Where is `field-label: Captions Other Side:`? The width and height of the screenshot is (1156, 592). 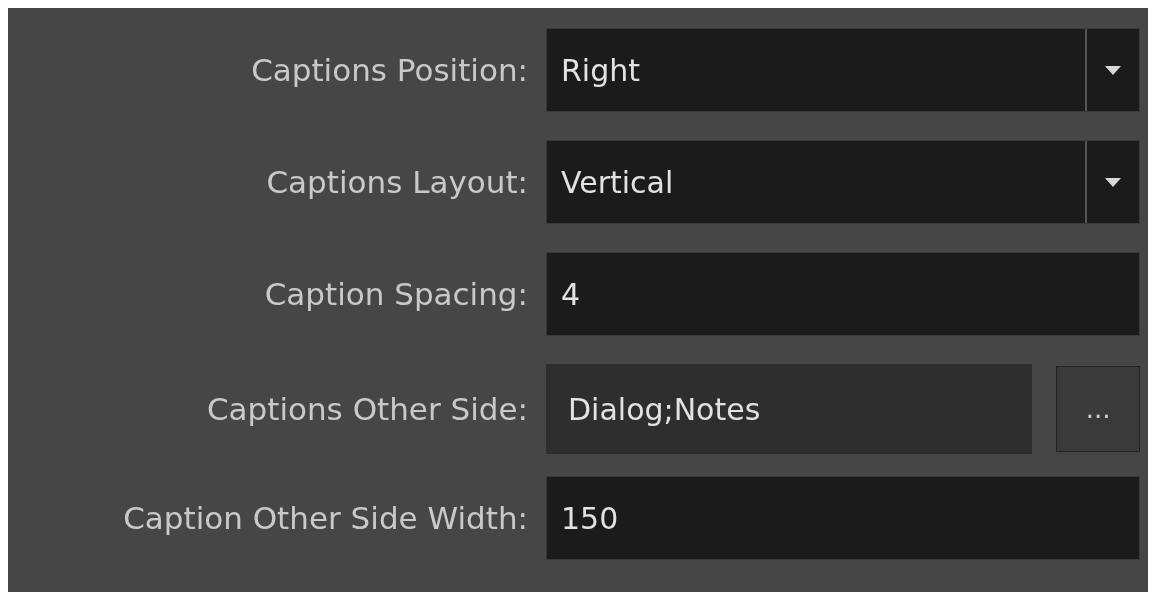 field-label: Captions Other Side: is located at coordinates (367, 409).